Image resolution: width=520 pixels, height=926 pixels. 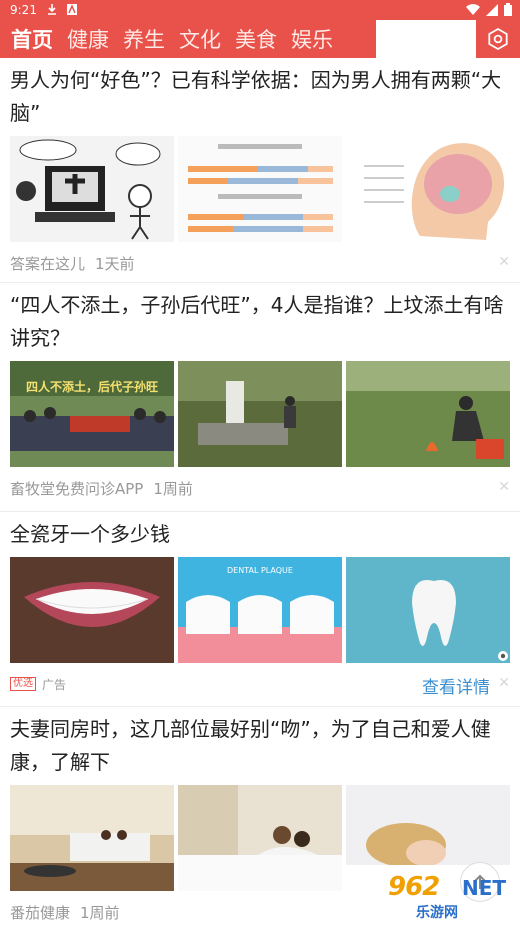 I want to click on battery-icon, so click(x=508, y=9).